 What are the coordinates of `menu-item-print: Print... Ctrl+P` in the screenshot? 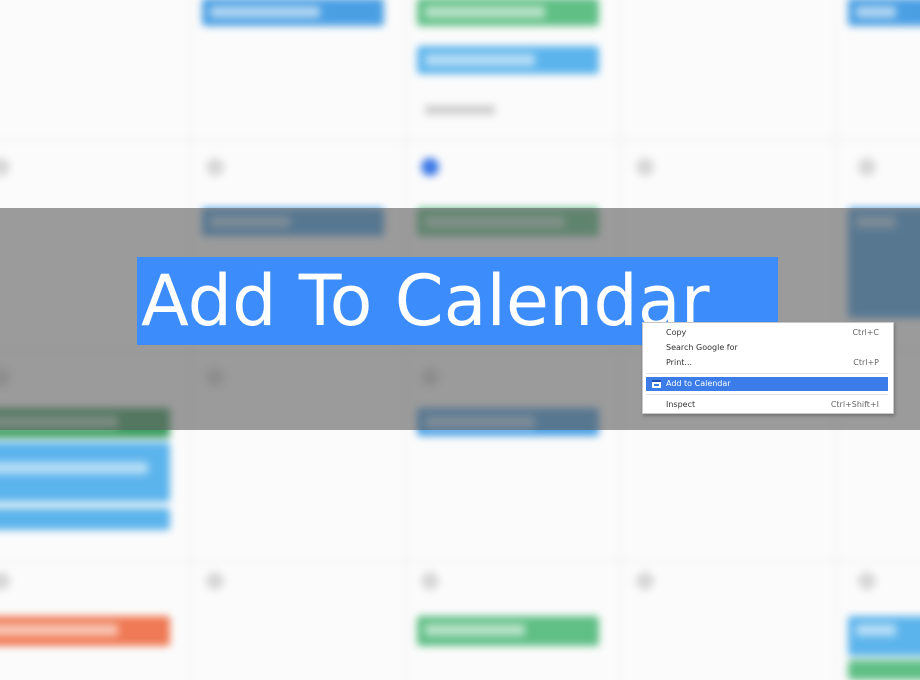 It's located at (768, 363).